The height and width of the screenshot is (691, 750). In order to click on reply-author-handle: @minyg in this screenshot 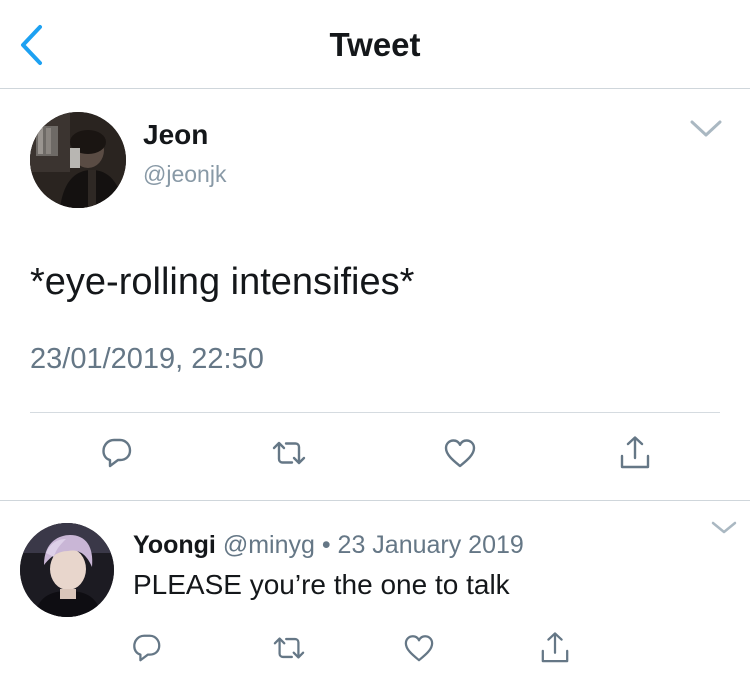, I will do `click(269, 545)`.